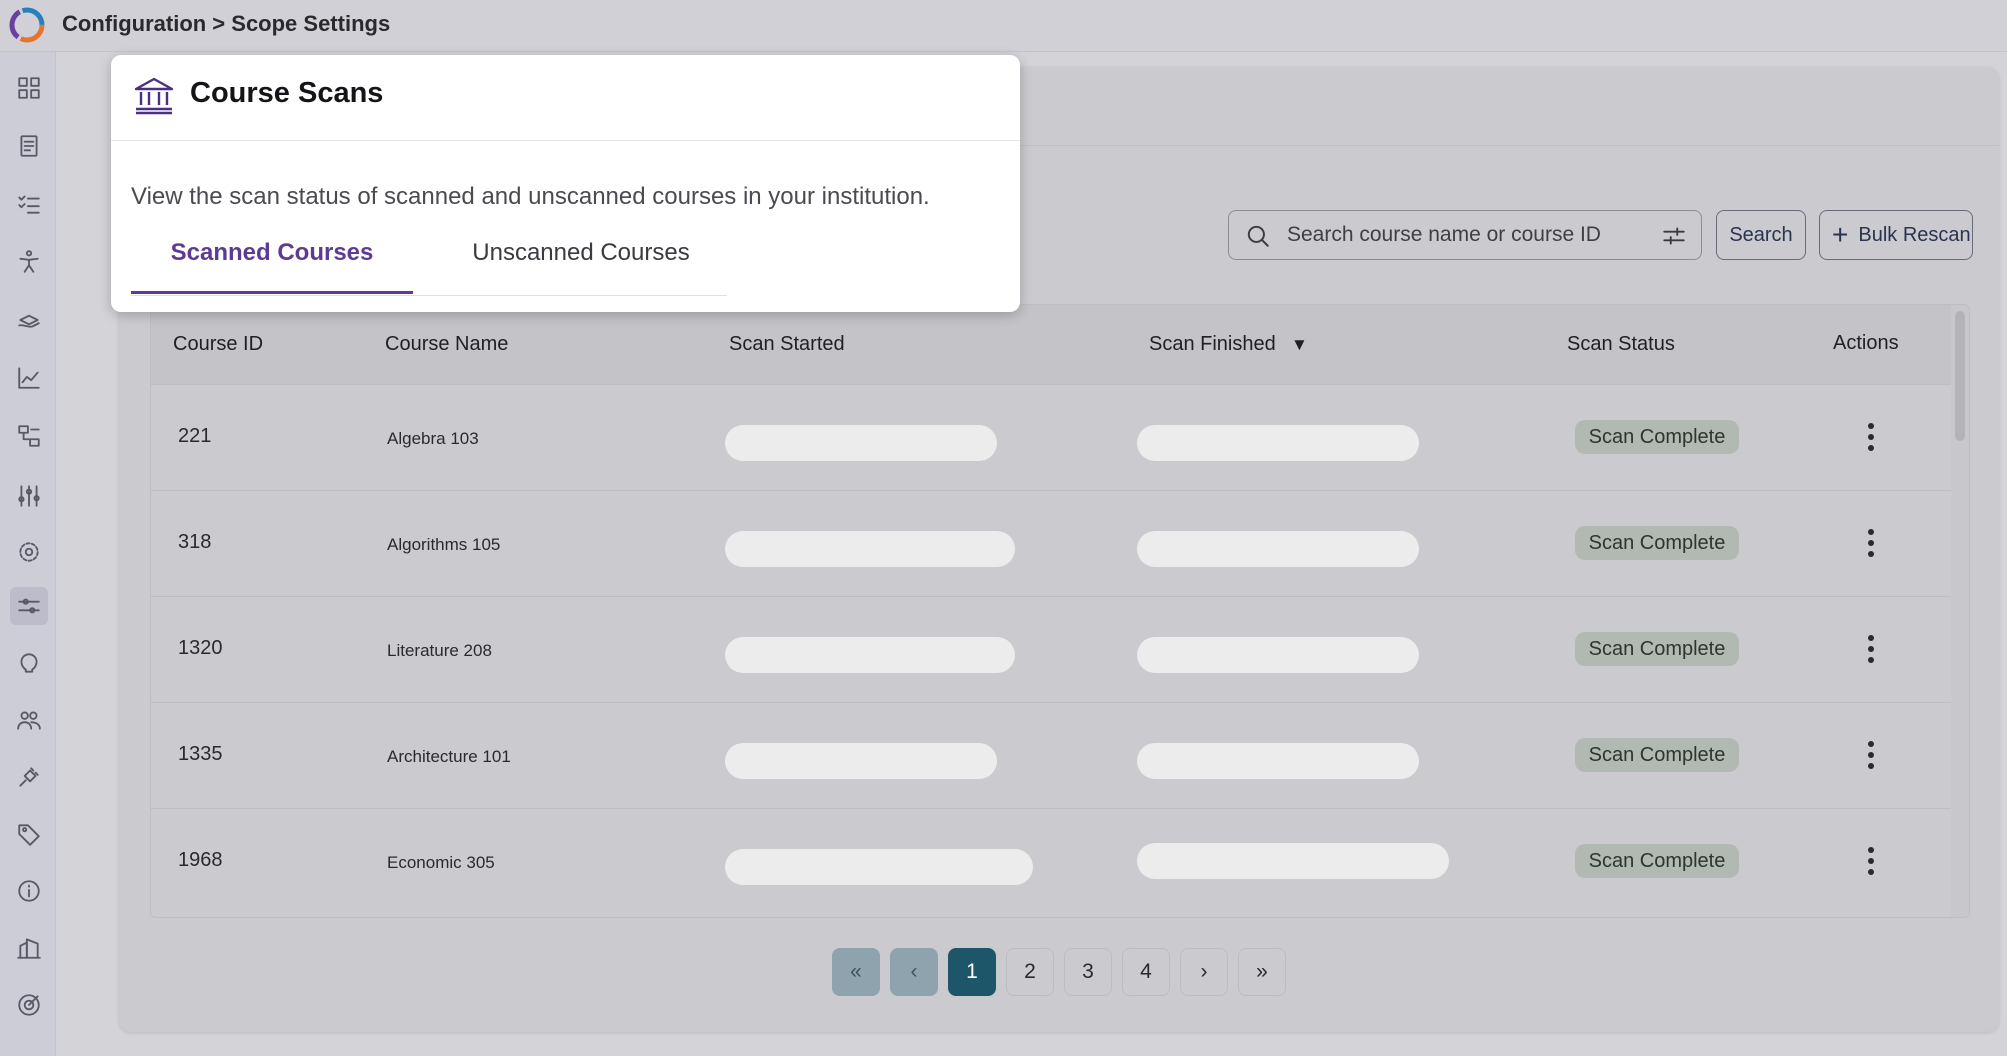 The width and height of the screenshot is (2007, 1056). What do you see at coordinates (565, 98) in the screenshot?
I see `popover-header: Course Scans` at bounding box center [565, 98].